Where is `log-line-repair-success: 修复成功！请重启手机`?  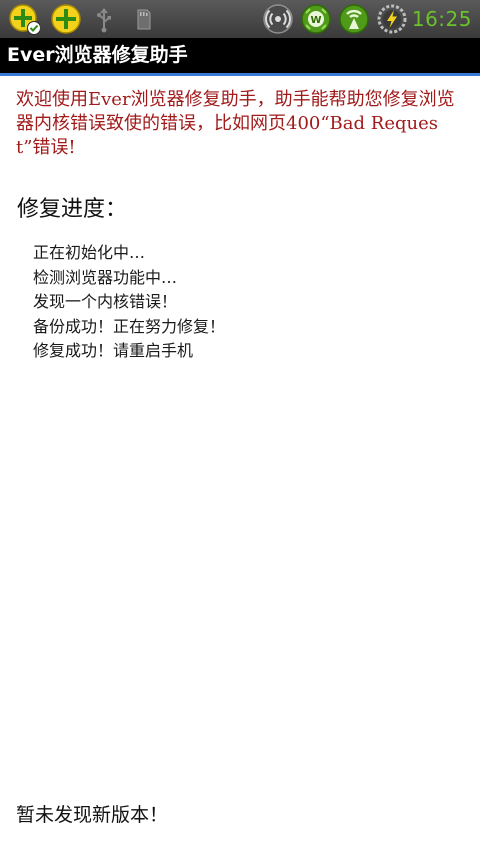
log-line-repair-success: 修复成功！请重启手机 is located at coordinates (113, 350).